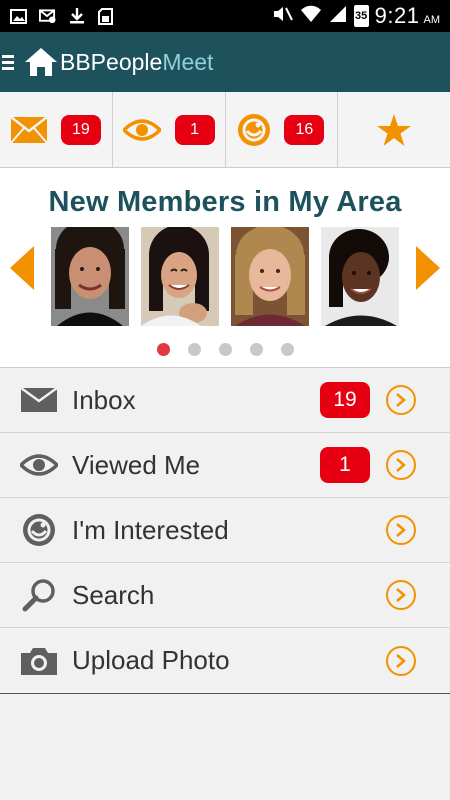  What do you see at coordinates (76, 16) in the screenshot?
I see `download-icon` at bounding box center [76, 16].